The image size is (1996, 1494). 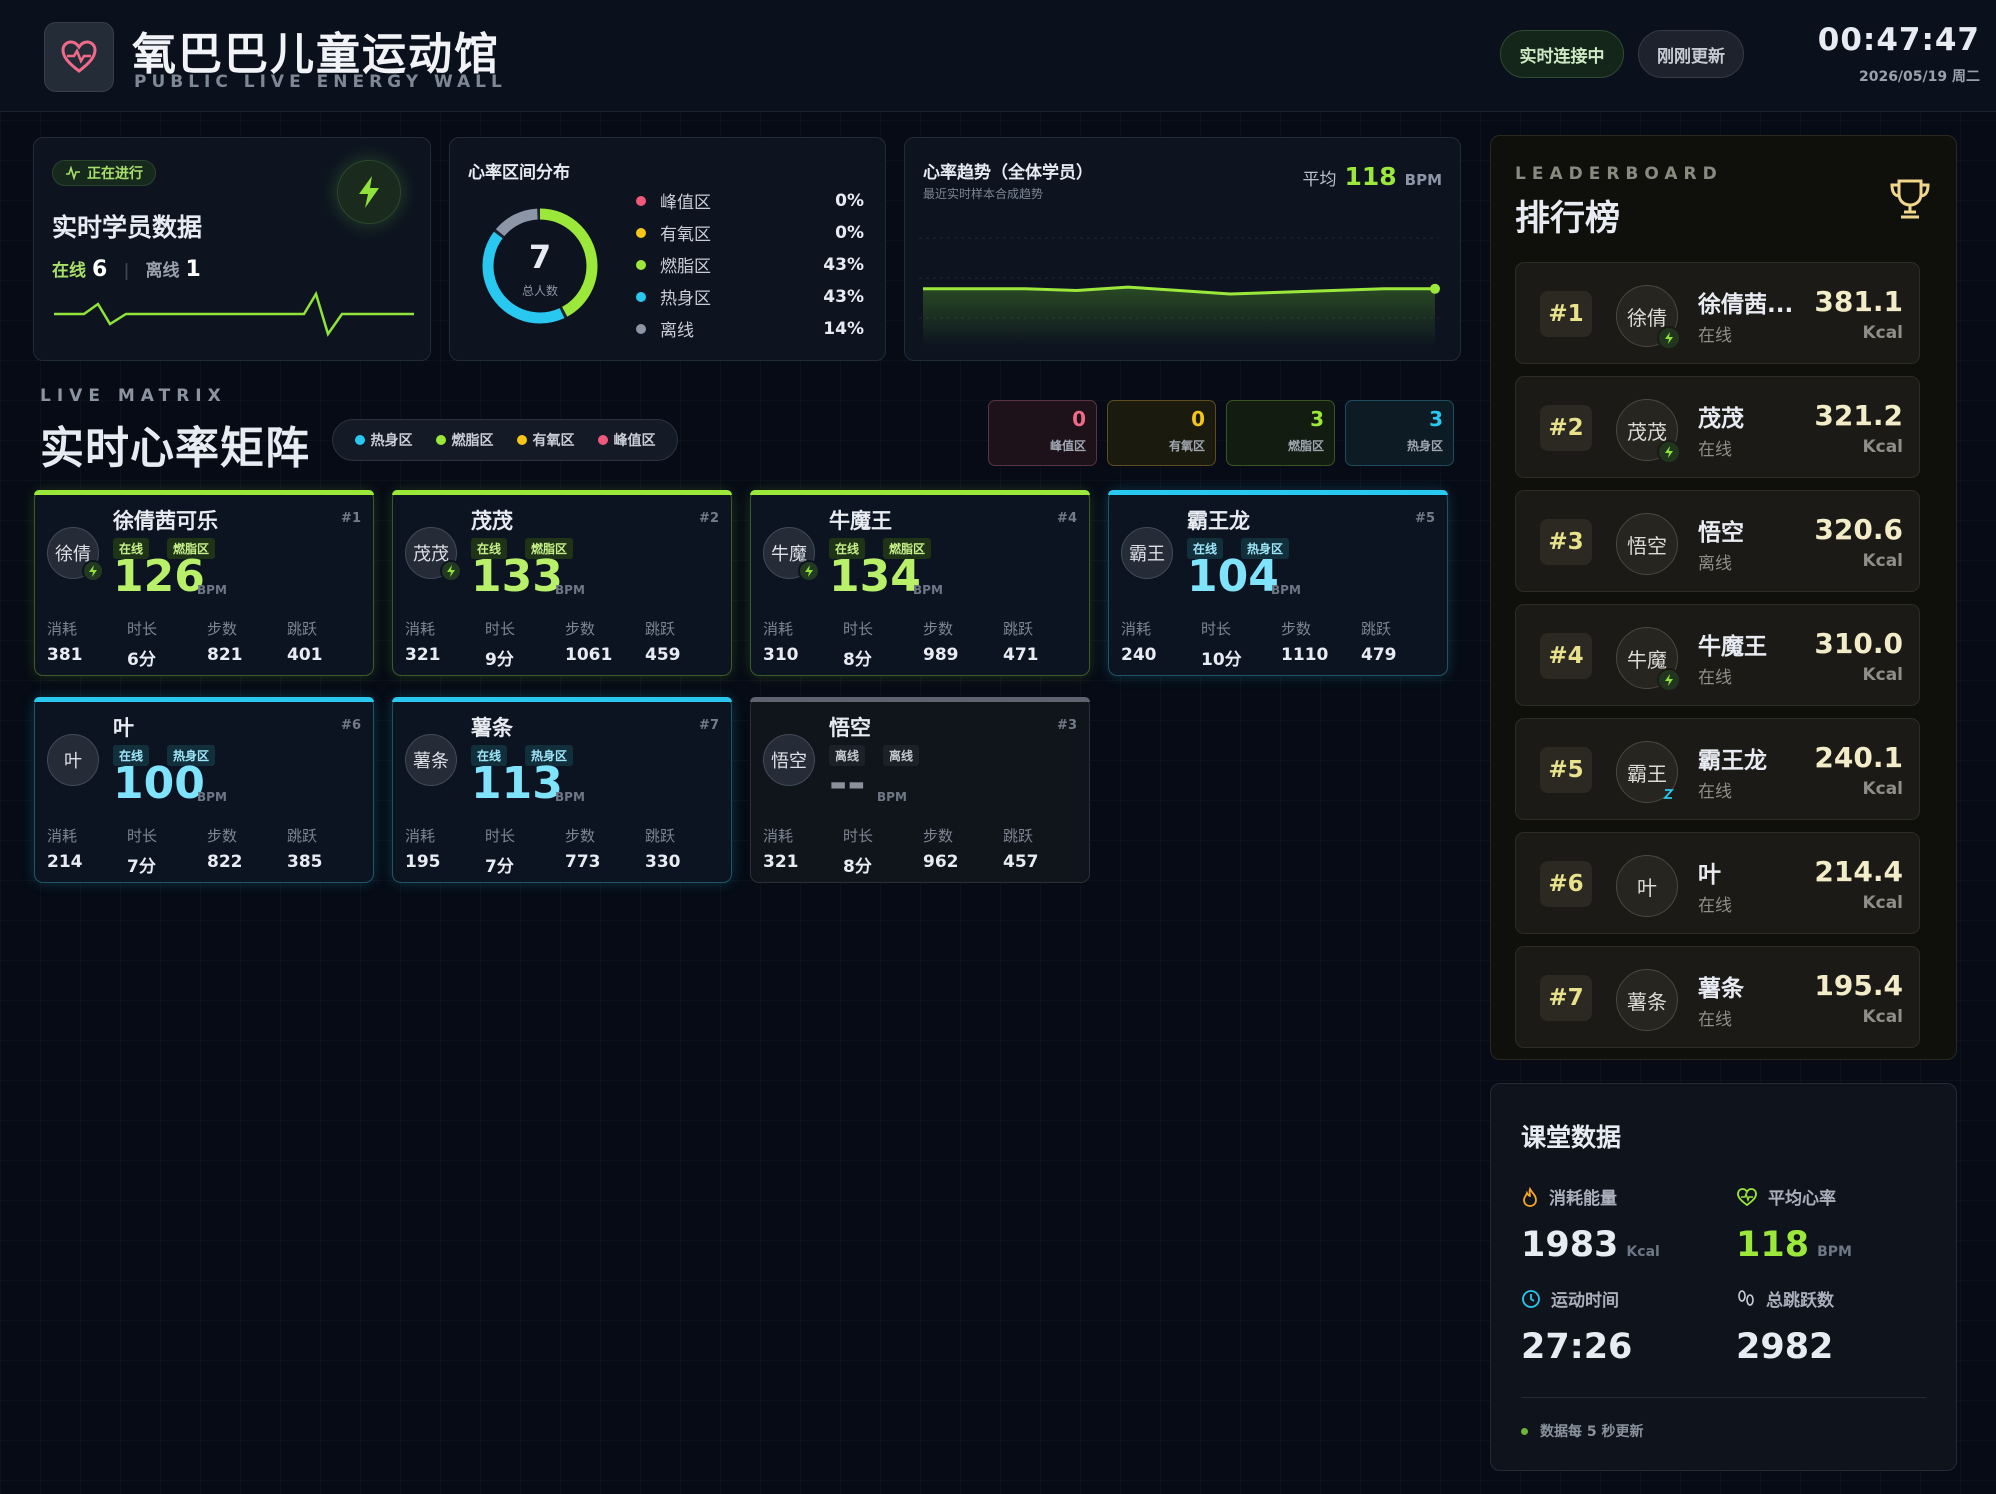 I want to click on rank-badge: #1, so click(x=1566, y=314).